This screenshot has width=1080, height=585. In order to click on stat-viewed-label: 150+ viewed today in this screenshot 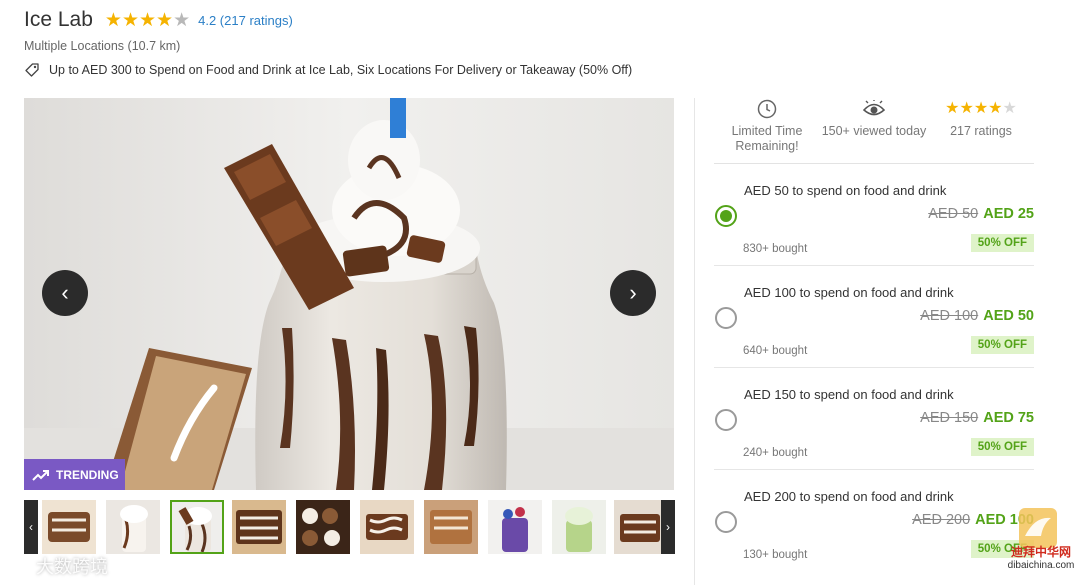, I will do `click(874, 131)`.